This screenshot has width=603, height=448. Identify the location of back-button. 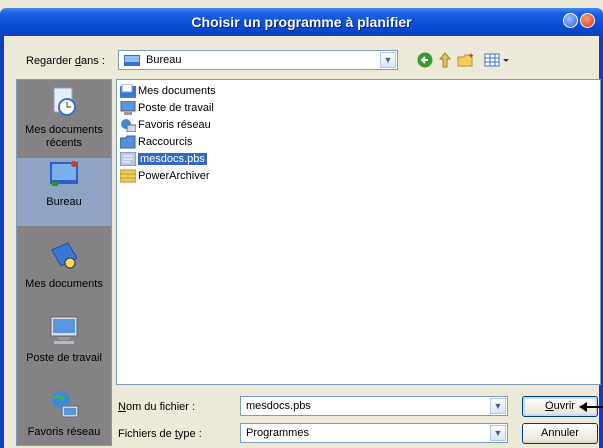
(425, 60).